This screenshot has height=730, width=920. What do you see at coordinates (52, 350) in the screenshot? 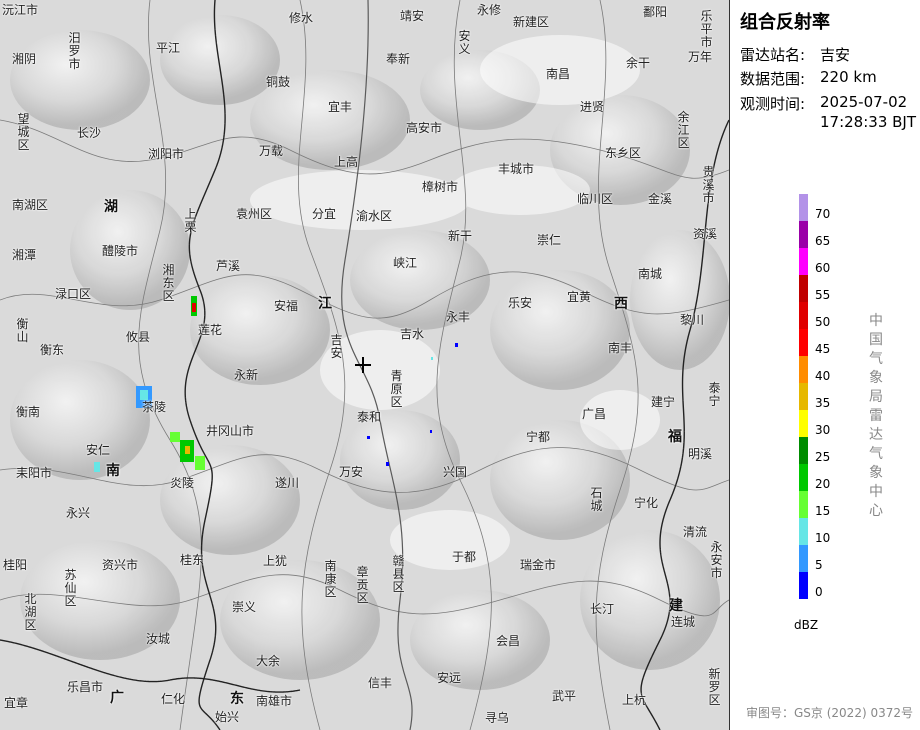
I see `place-label: 衡东` at bounding box center [52, 350].